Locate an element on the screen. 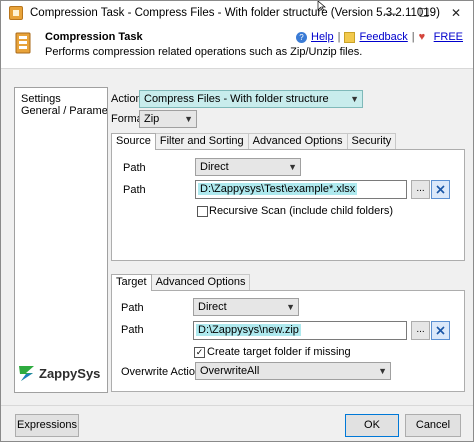 The width and height of the screenshot is (474, 442). target-clear-button is located at coordinates (440, 330).